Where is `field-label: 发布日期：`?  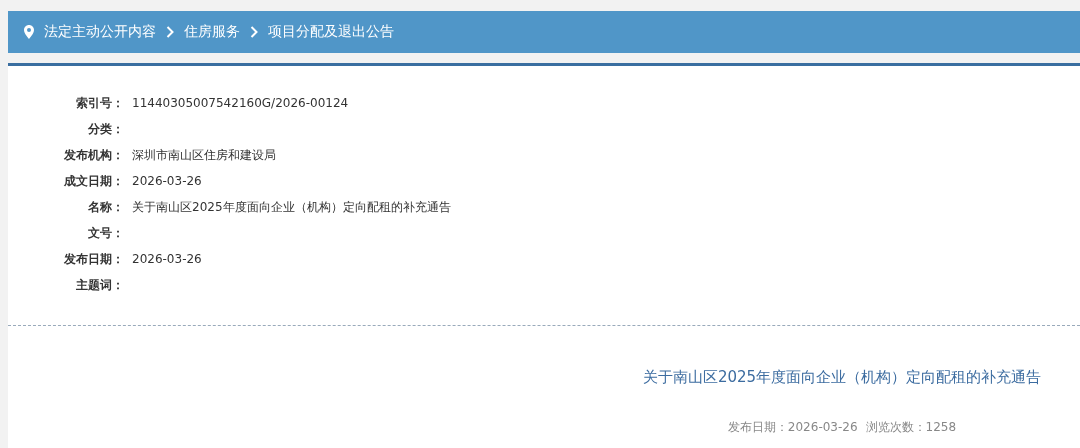 field-label: 发布日期： is located at coordinates (93, 259).